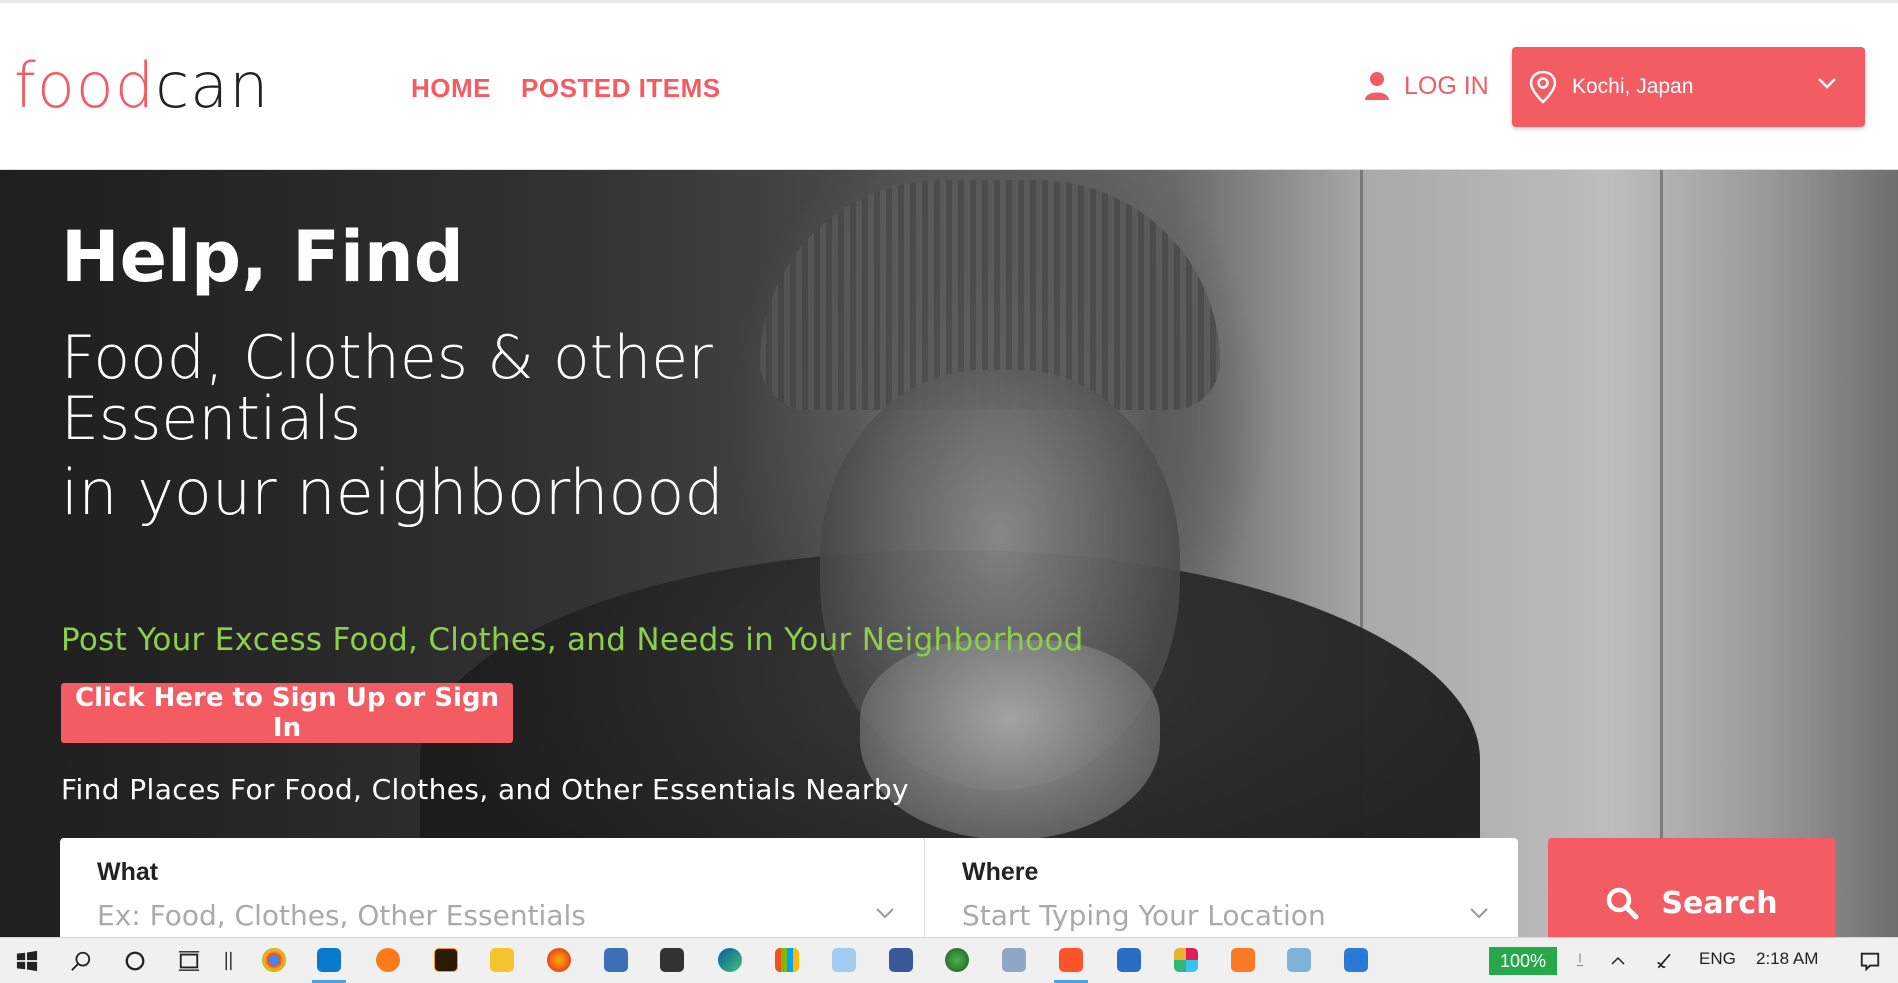  What do you see at coordinates (229, 961) in the screenshot?
I see `pen-icon` at bounding box center [229, 961].